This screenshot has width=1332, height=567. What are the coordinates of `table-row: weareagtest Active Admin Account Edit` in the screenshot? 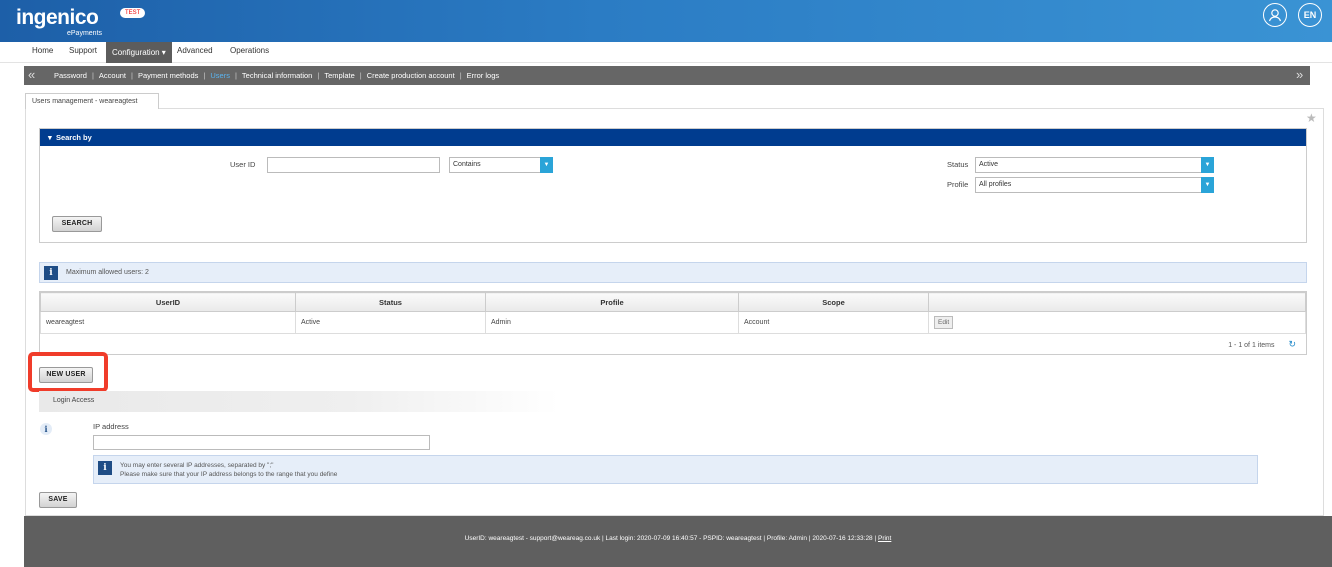 It's located at (673, 322).